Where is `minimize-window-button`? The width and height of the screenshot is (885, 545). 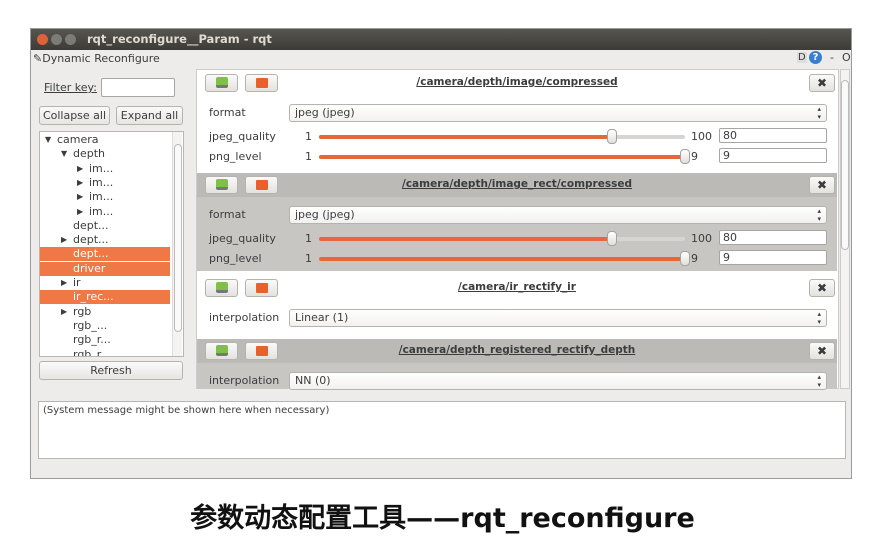
minimize-window-button is located at coordinates (56, 39).